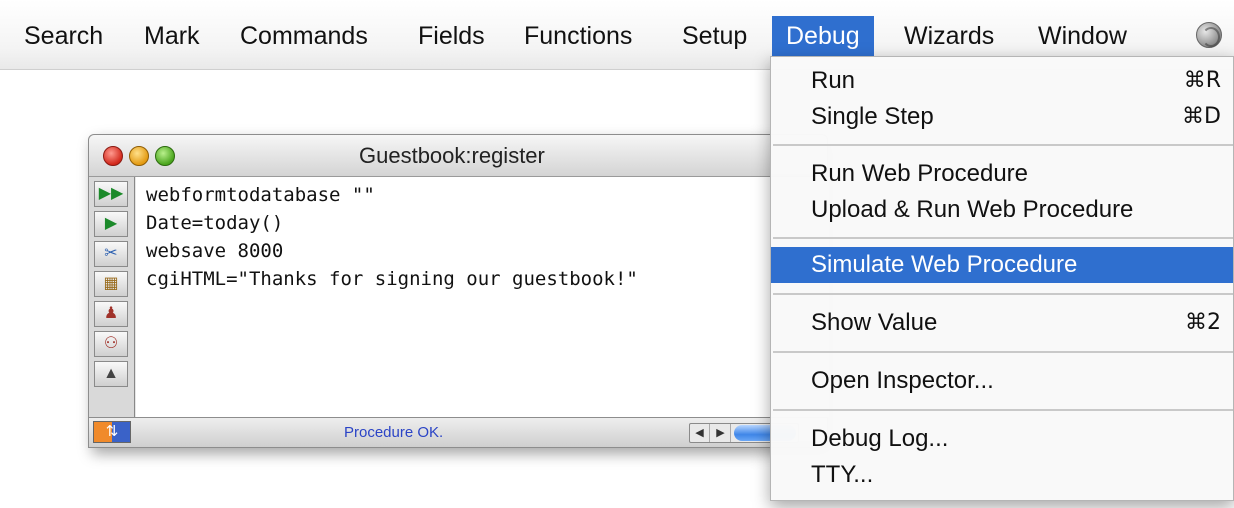 This screenshot has width=1234, height=508. What do you see at coordinates (1002, 117) in the screenshot?
I see `menu-item-single-step: Single Step ⌘D` at bounding box center [1002, 117].